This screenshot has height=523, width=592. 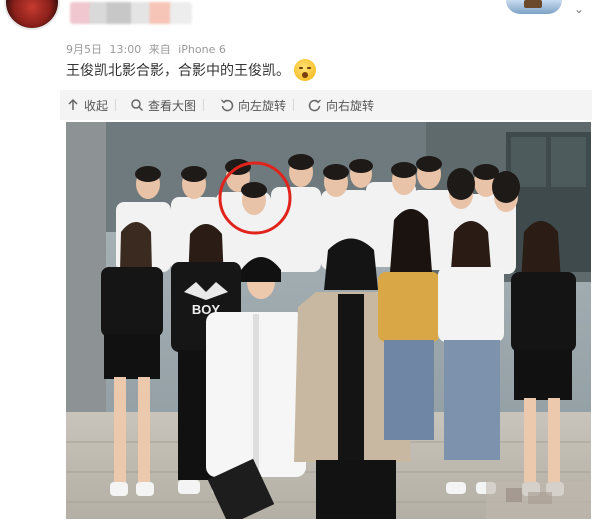 What do you see at coordinates (159, 49) in the screenshot?
I see `post-source-prefix: 来自` at bounding box center [159, 49].